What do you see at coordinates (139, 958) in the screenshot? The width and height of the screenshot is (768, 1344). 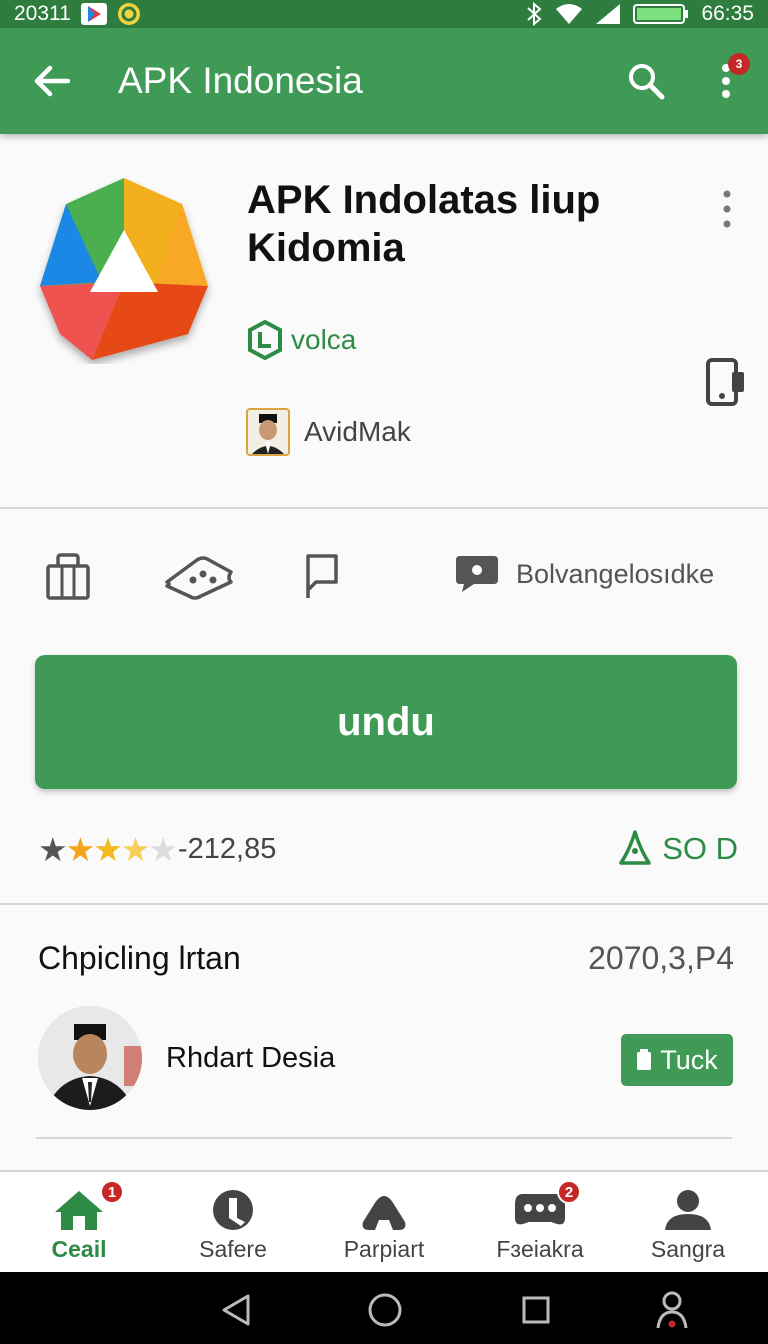 I see `section-title: Chpicling lrtan` at bounding box center [139, 958].